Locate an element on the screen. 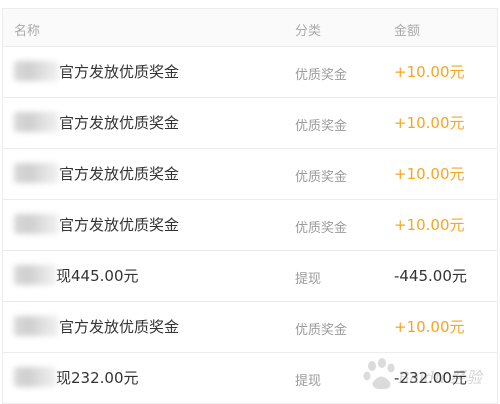  watermark-text: Baidu 经验 is located at coordinates (440, 376).